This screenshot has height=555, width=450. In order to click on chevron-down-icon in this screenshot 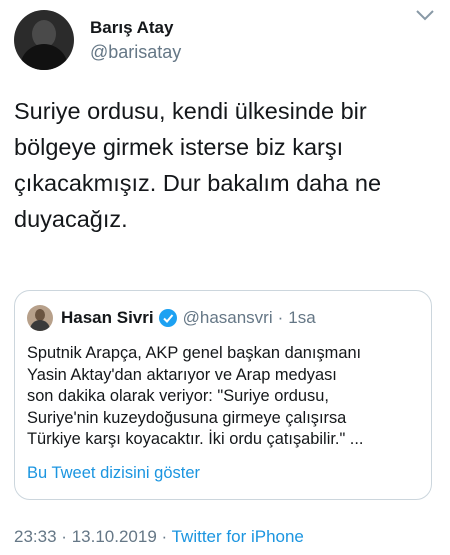, I will do `click(425, 15)`.